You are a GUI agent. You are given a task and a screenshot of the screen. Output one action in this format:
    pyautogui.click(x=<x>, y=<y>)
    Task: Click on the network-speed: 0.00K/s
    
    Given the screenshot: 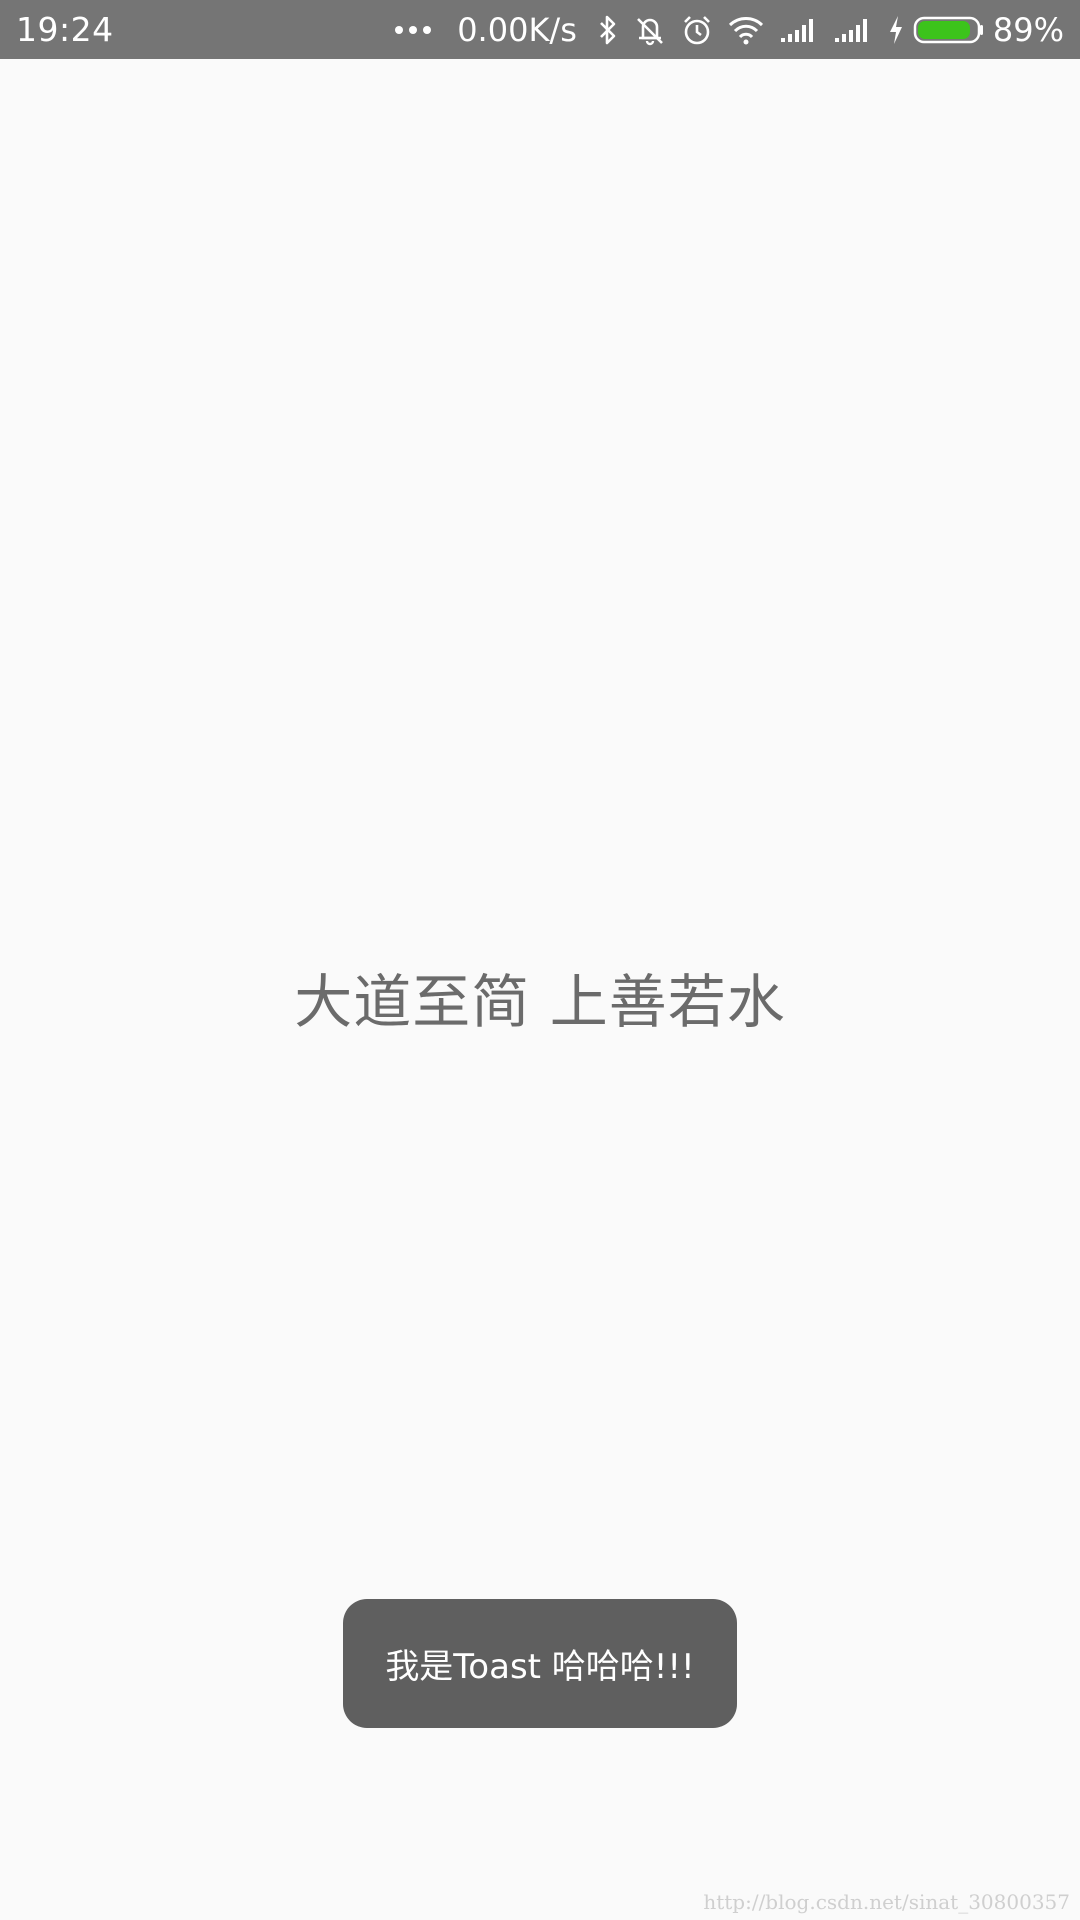 What is the action you would take?
    pyautogui.click(x=517, y=29)
    